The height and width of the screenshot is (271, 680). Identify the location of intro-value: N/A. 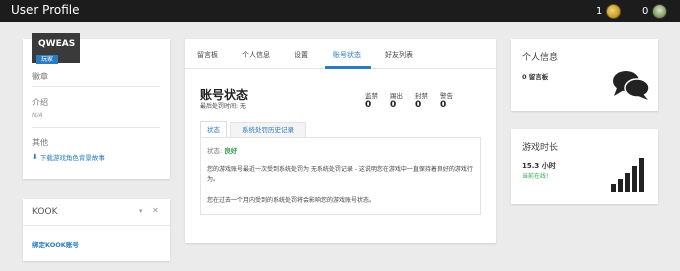
(37, 115).